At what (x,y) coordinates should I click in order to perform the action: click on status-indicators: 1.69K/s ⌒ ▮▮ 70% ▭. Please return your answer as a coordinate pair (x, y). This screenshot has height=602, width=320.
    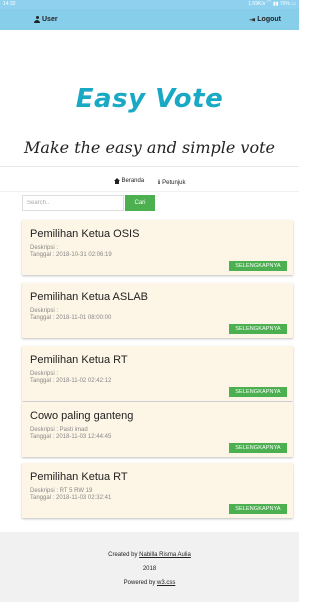
    Looking at the image, I should click on (272, 4).